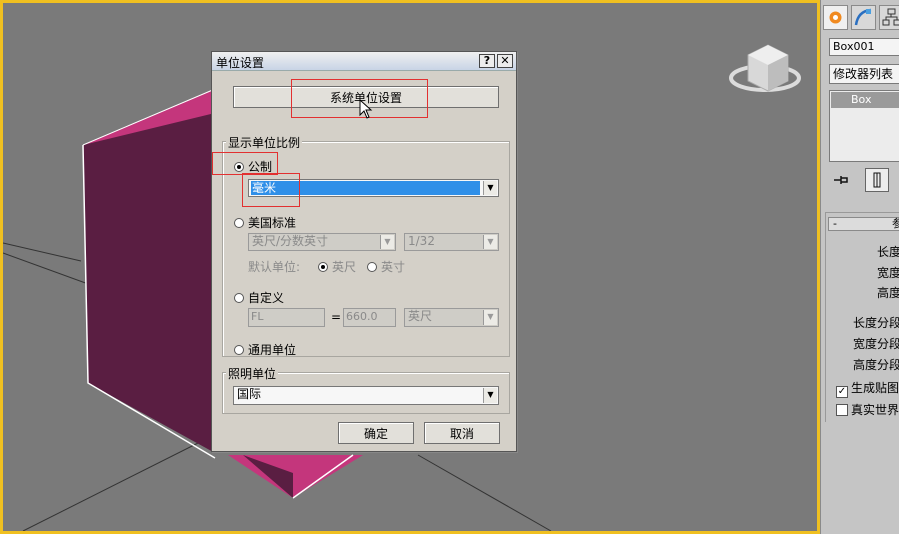 Image resolution: width=899 pixels, height=534 pixels. I want to click on rollout-toggle: -, so click(835, 223).